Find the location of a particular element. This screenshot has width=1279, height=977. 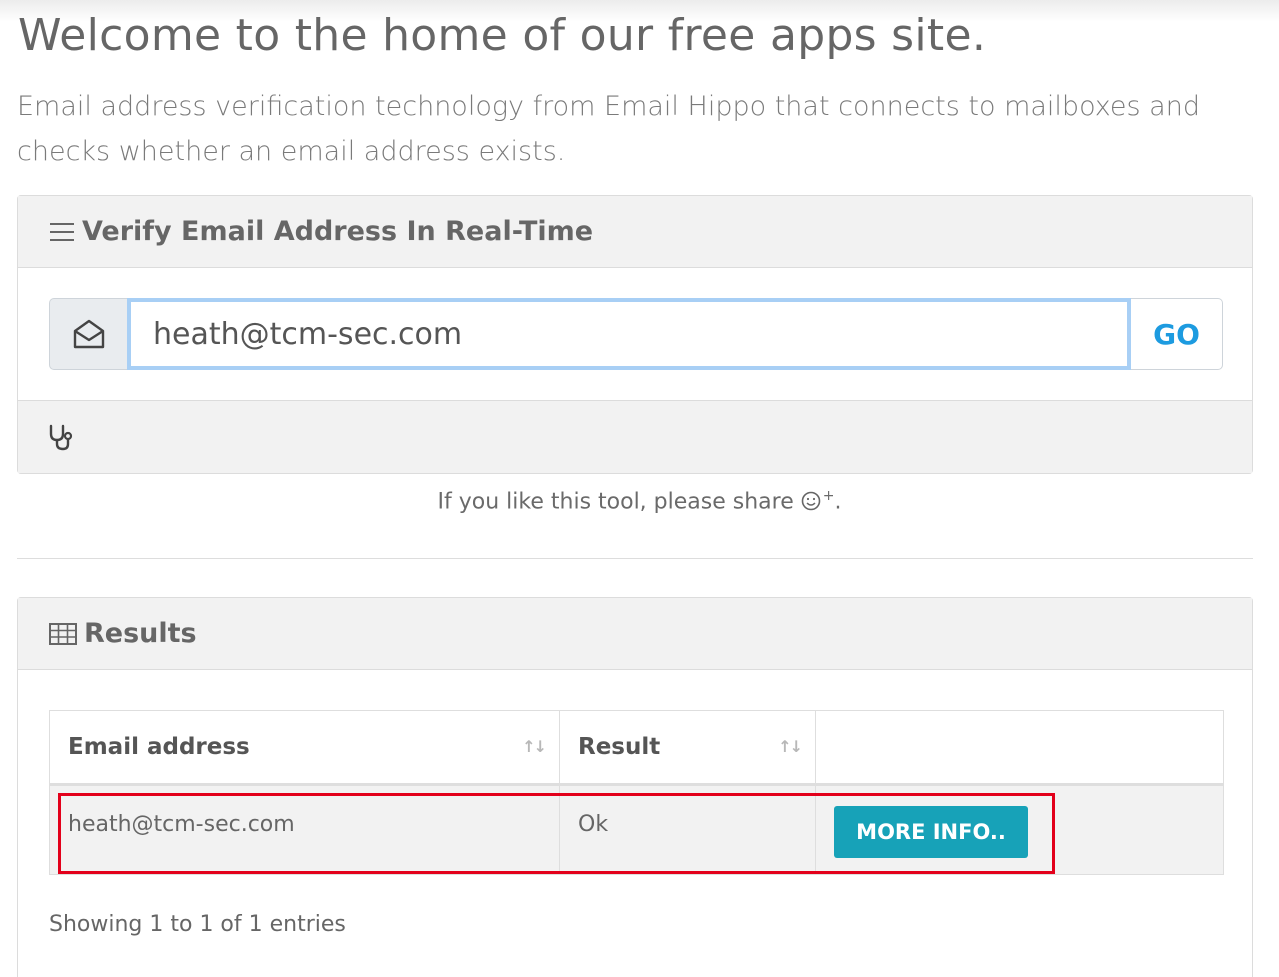

results-card-header: Results is located at coordinates (635, 634).